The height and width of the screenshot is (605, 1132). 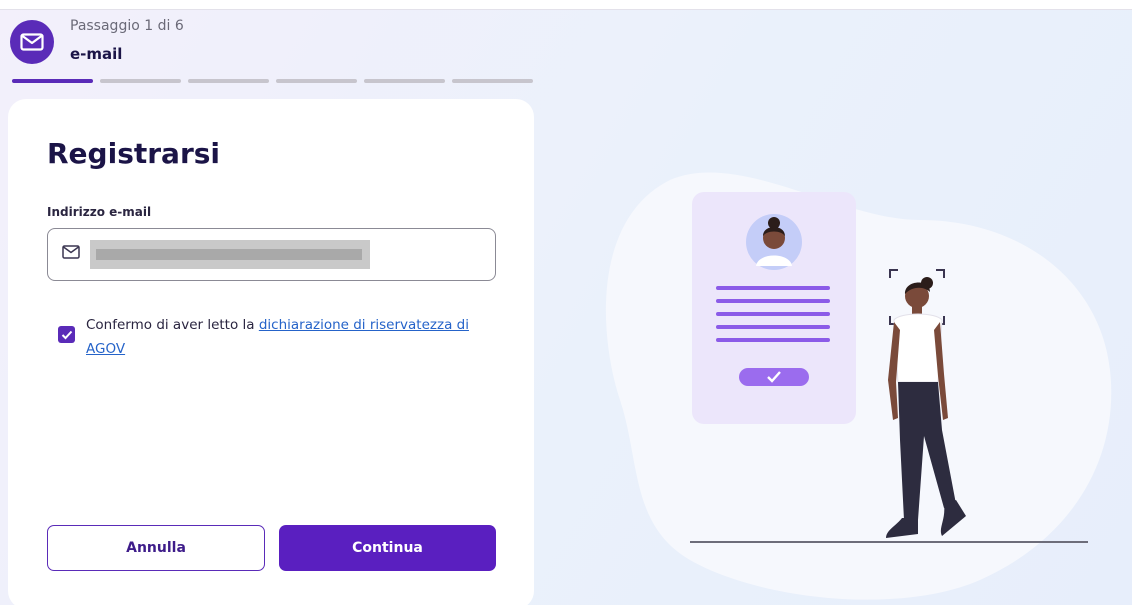 I want to click on email-input-redacted, so click(x=230, y=254).